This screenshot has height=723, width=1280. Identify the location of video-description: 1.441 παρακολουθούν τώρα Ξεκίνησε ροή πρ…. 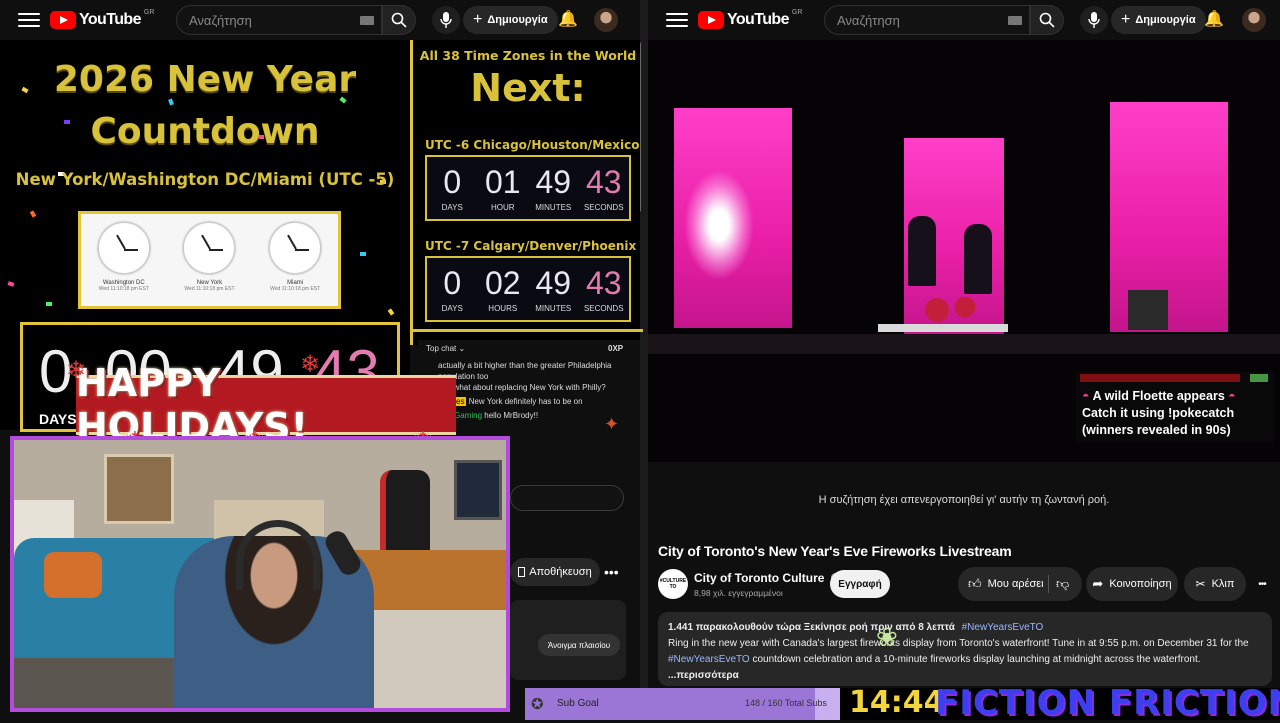
(965, 649).